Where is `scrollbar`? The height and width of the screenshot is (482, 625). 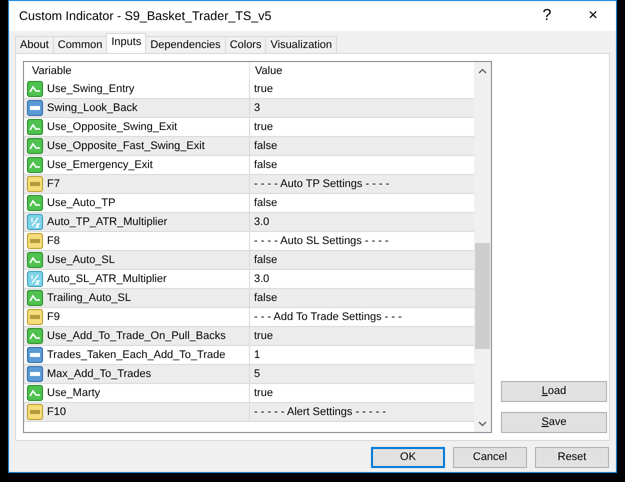
scrollbar is located at coordinates (482, 247).